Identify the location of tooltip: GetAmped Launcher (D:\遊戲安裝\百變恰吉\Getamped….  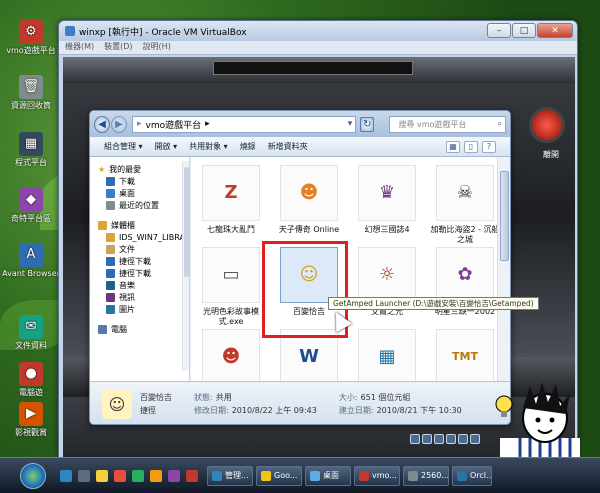
(433, 303).